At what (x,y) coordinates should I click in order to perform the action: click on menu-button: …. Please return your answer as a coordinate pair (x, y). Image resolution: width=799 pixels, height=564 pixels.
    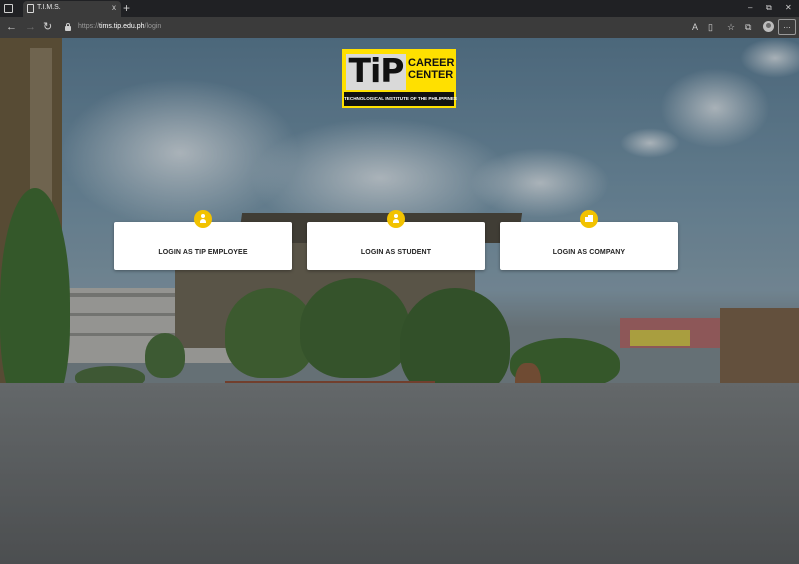
    Looking at the image, I should click on (787, 27).